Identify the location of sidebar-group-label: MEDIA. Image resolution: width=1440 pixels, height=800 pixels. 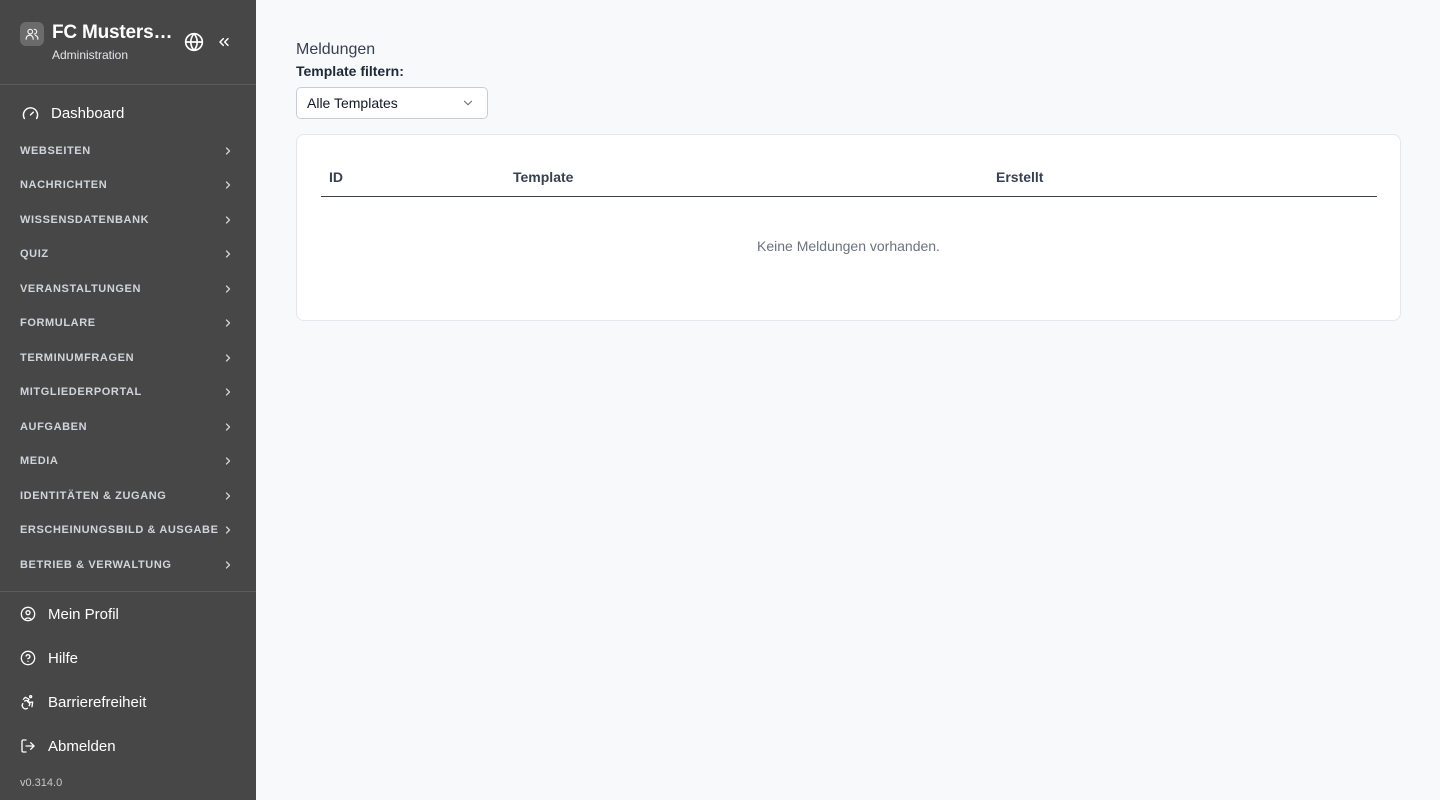
(39, 461).